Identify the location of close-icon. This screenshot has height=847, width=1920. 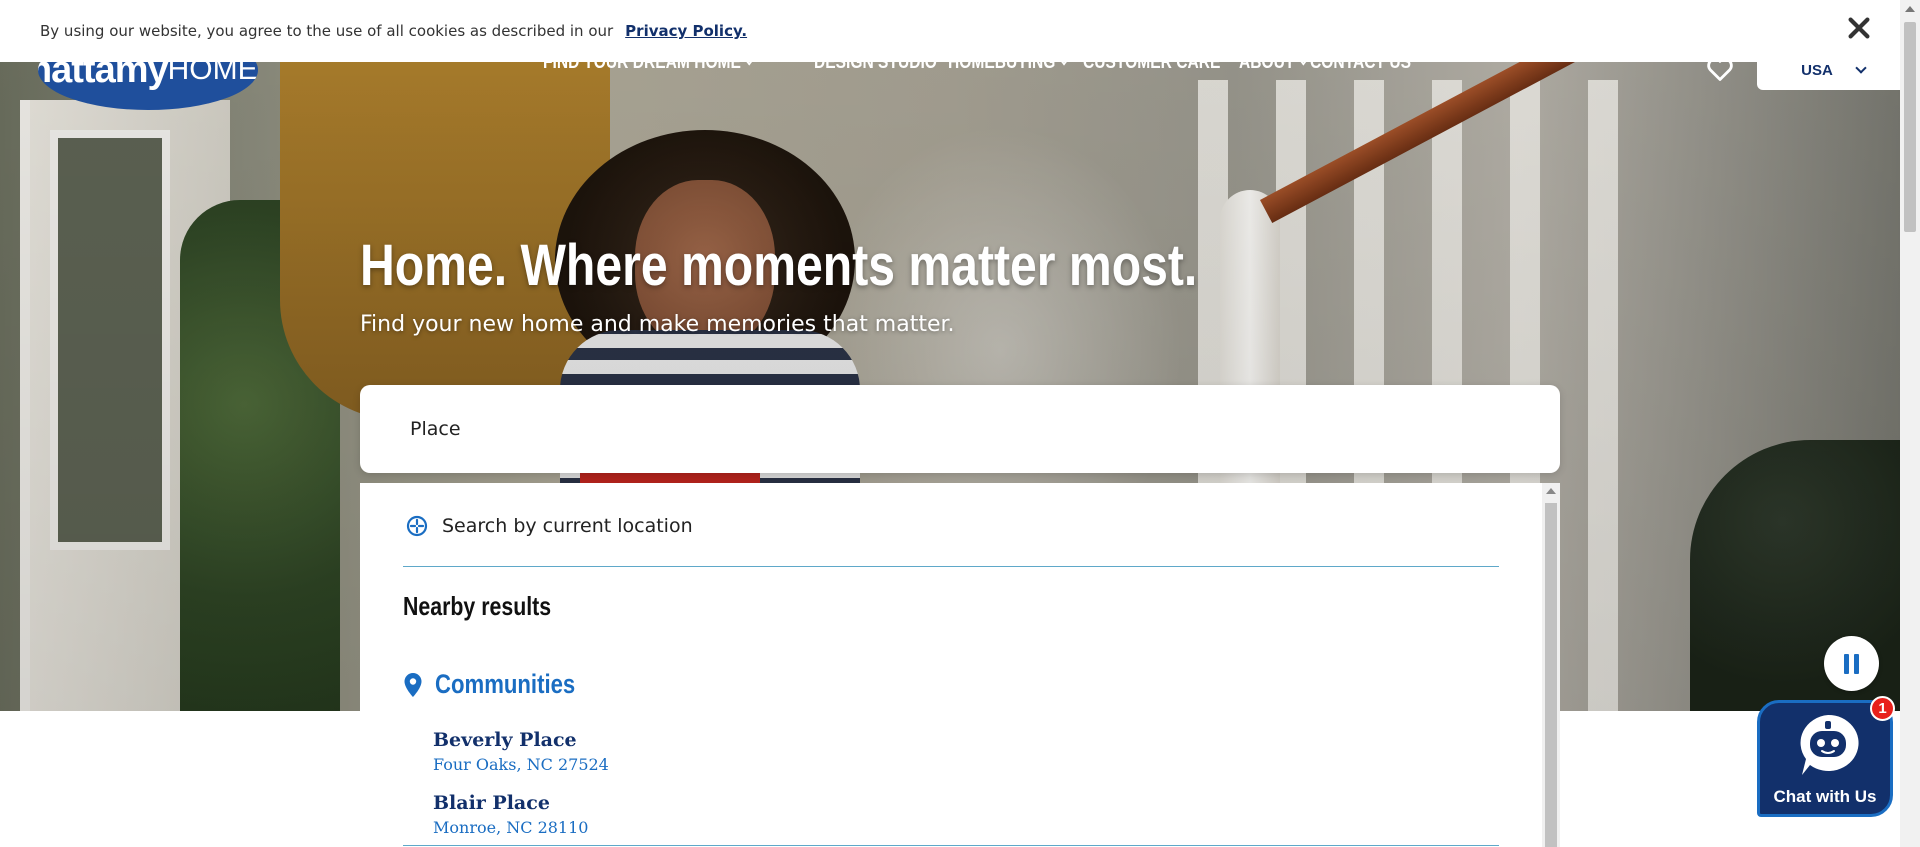
(1859, 28).